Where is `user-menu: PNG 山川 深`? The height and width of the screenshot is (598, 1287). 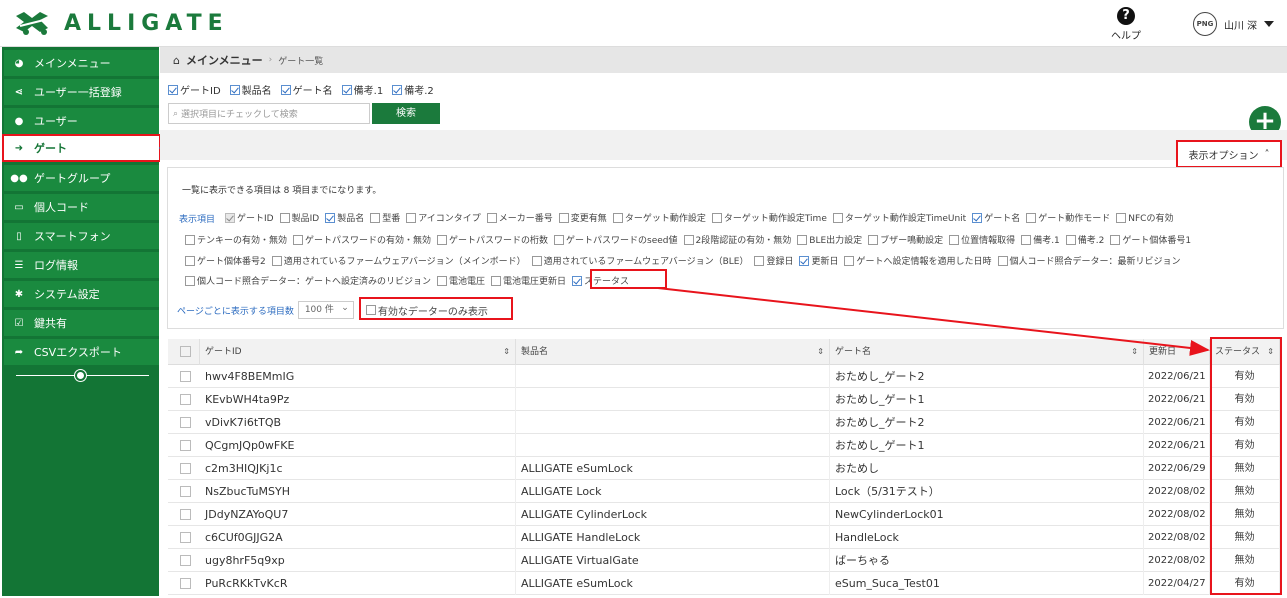 user-menu: PNG 山川 深 is located at coordinates (1234, 24).